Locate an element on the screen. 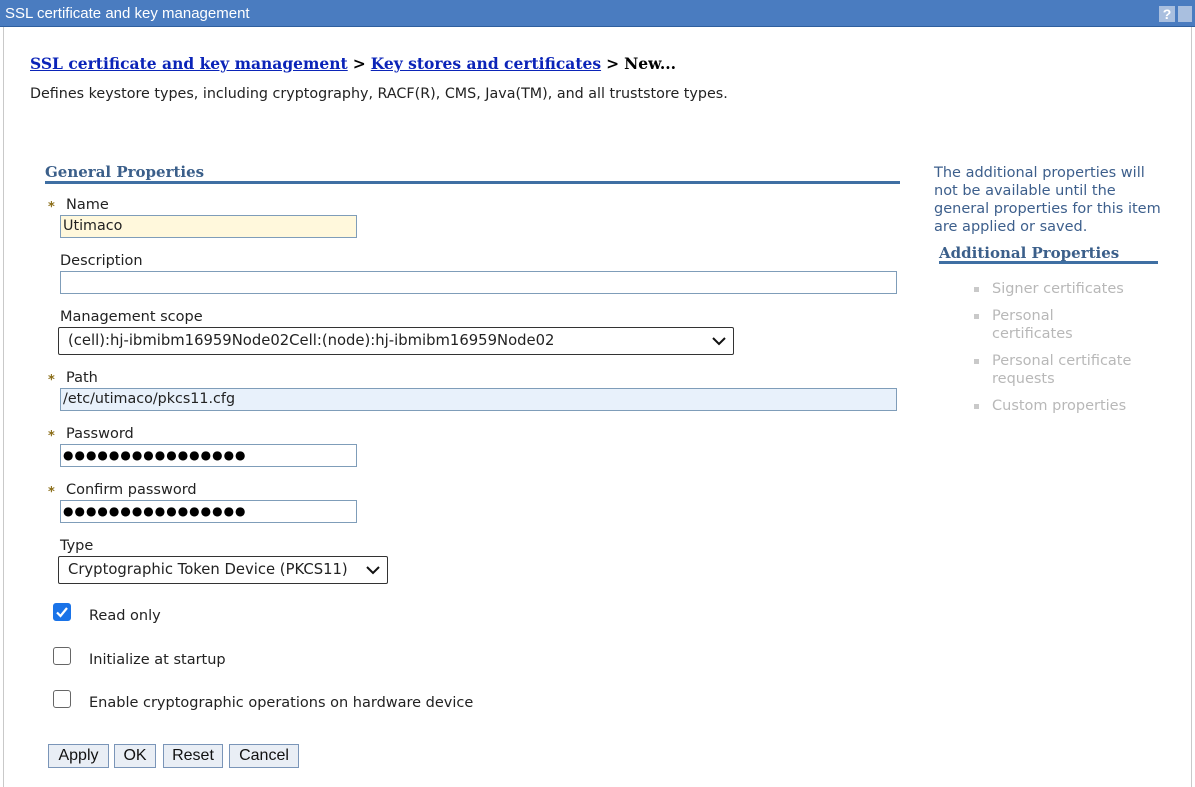 This screenshot has height=787, width=1195. apply-button: Apply is located at coordinates (78, 756).